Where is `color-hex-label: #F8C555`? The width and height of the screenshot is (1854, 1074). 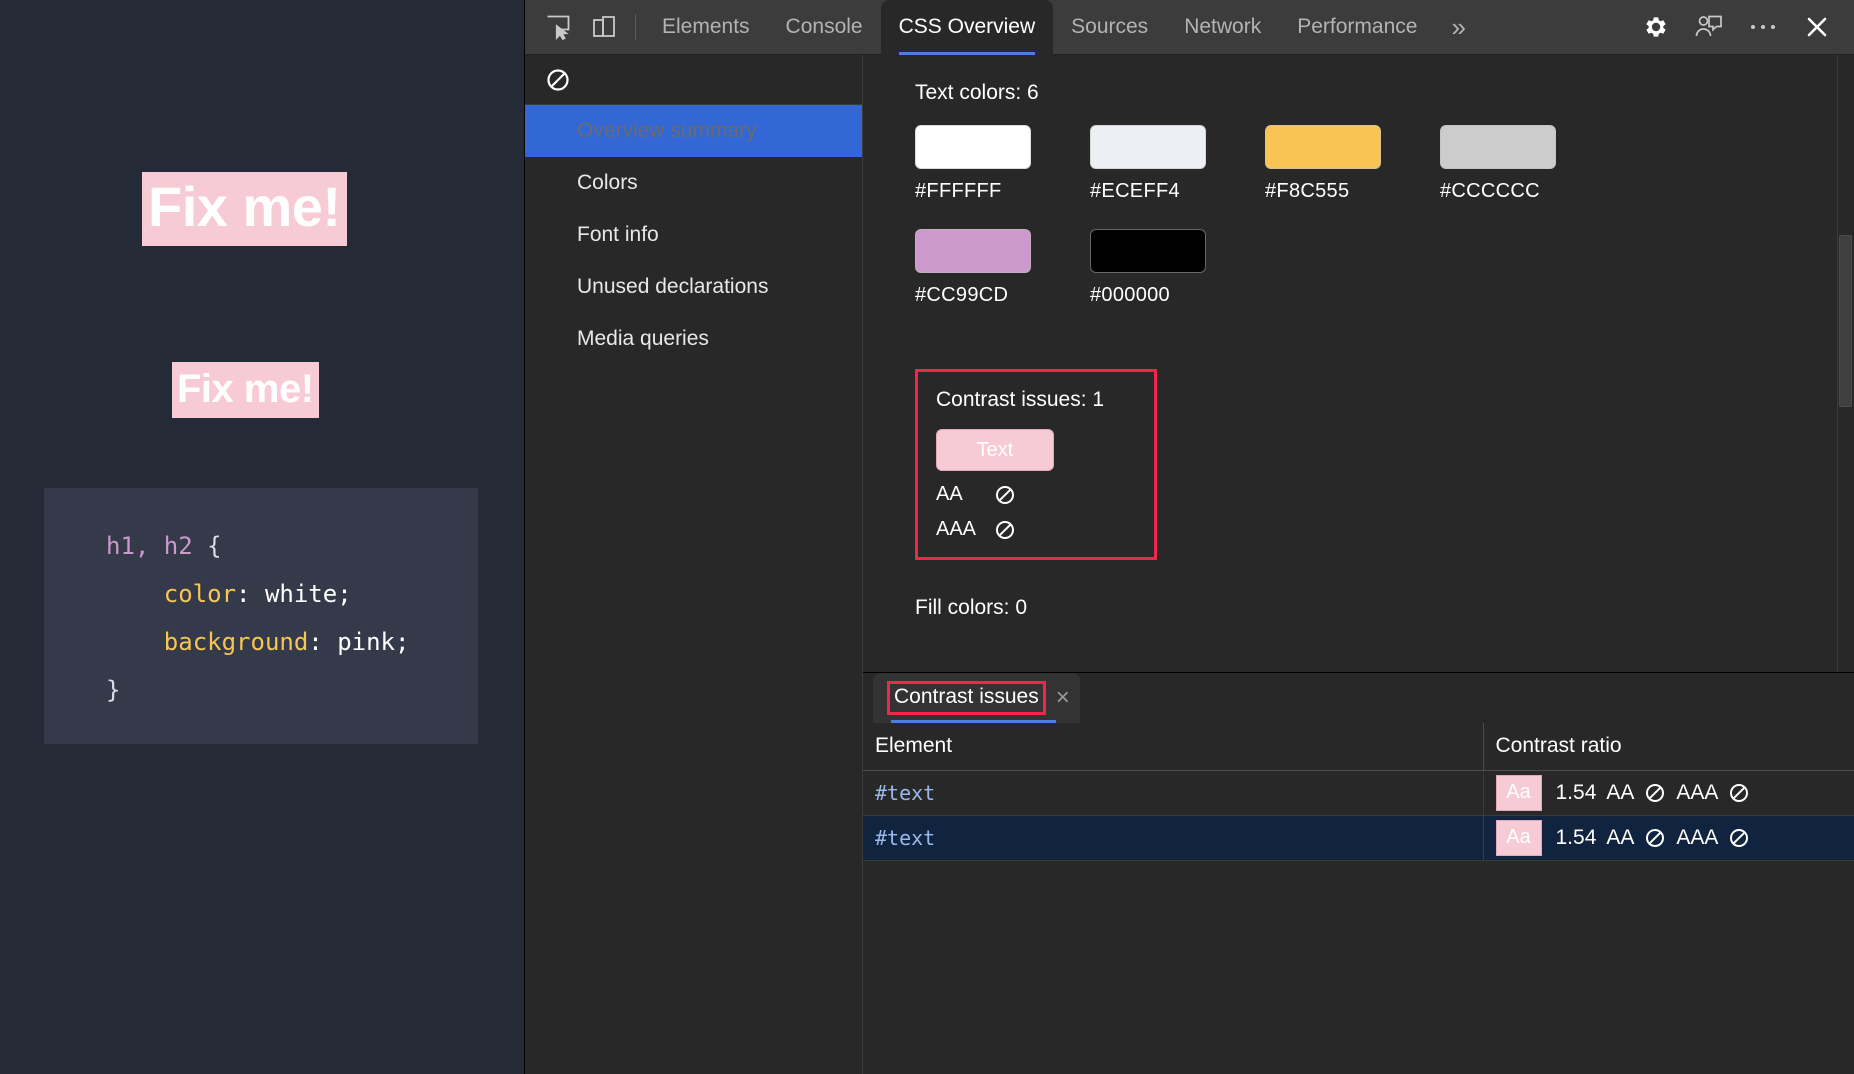 color-hex-label: #F8C555 is located at coordinates (1307, 191).